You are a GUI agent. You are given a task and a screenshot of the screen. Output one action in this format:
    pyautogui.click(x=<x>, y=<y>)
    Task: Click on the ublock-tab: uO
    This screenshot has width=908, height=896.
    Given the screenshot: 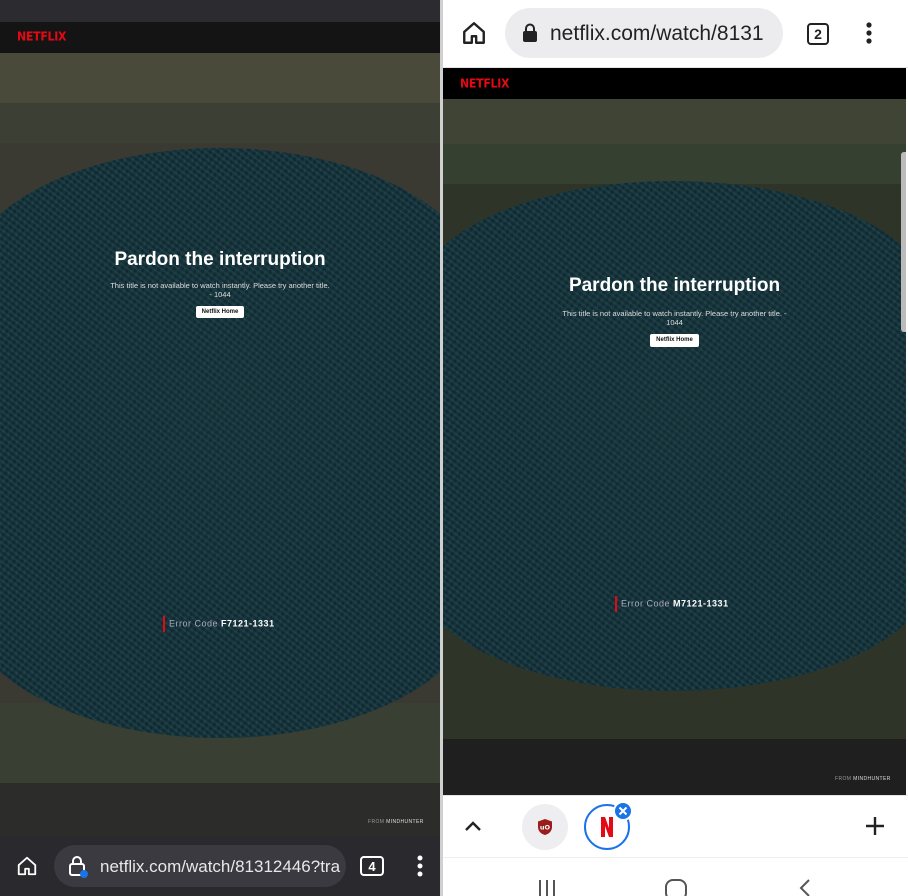 What is the action you would take?
    pyautogui.click(x=545, y=827)
    